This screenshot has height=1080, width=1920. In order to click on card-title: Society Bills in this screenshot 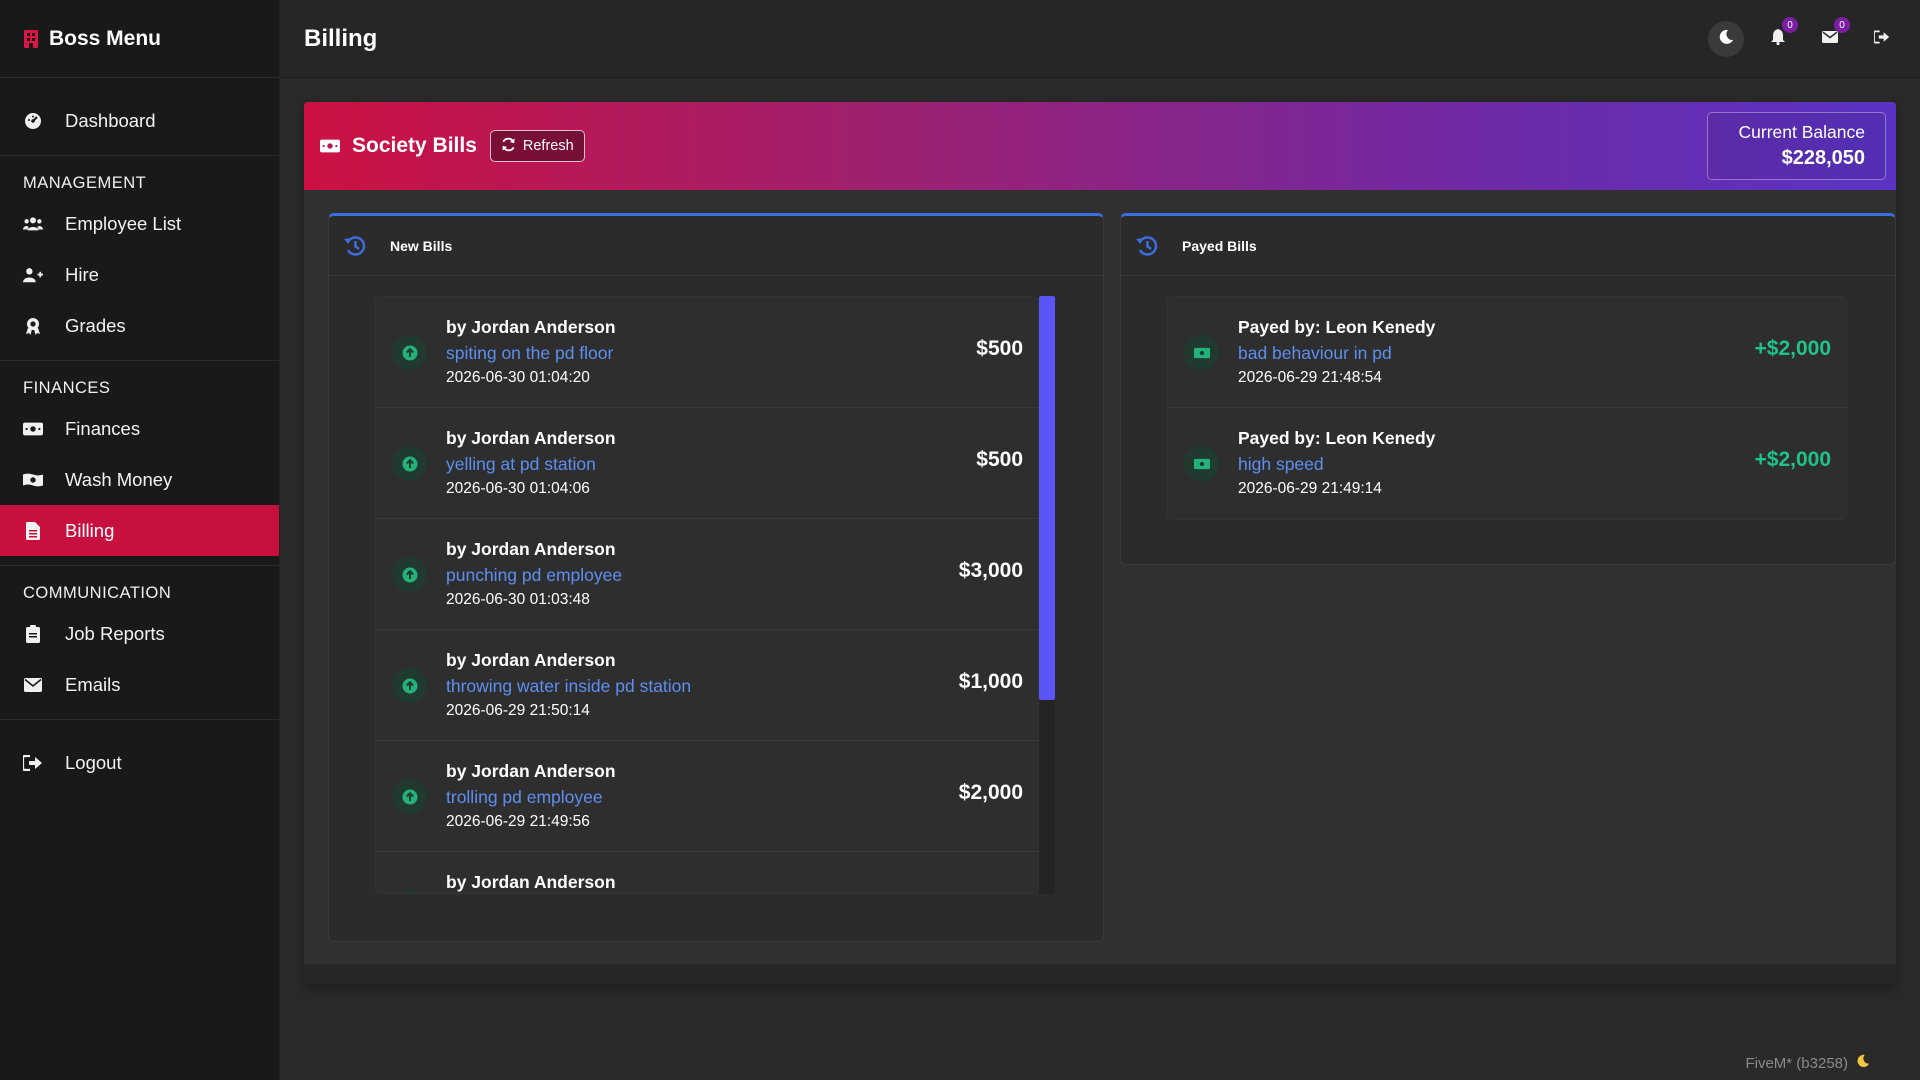, I will do `click(414, 145)`.